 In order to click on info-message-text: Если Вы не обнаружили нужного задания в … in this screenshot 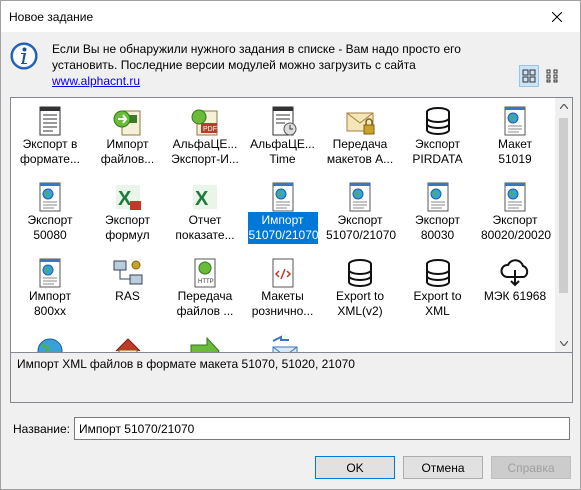, I will do `click(256, 57)`.